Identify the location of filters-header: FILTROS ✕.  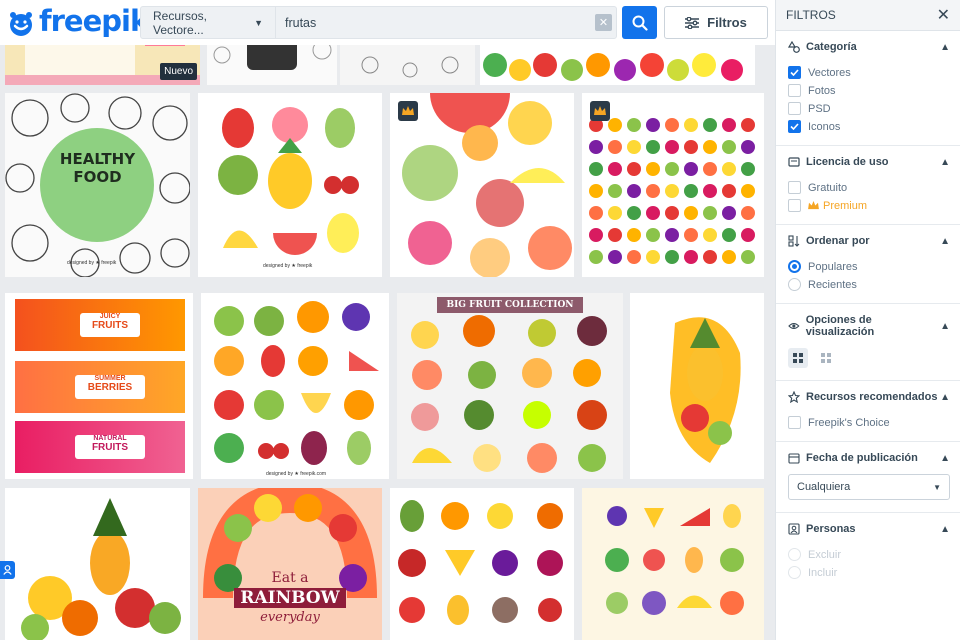
(868, 15).